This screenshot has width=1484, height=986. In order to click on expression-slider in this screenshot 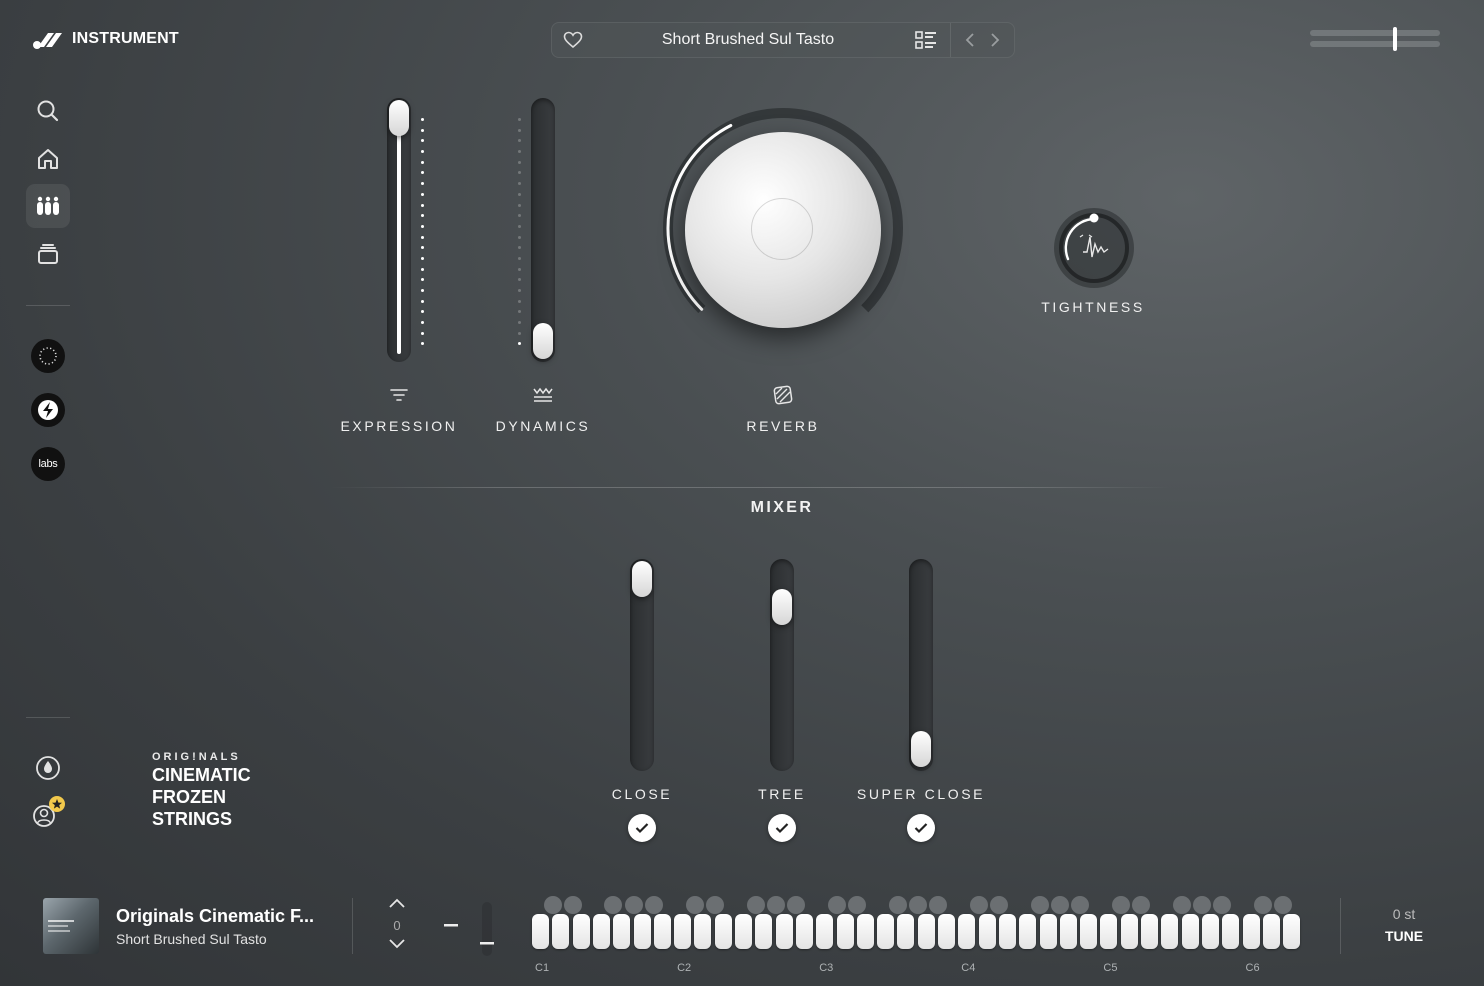, I will do `click(399, 230)`.